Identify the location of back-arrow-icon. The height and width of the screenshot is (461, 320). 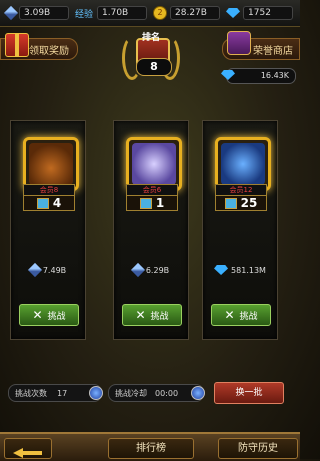
(28, 453).